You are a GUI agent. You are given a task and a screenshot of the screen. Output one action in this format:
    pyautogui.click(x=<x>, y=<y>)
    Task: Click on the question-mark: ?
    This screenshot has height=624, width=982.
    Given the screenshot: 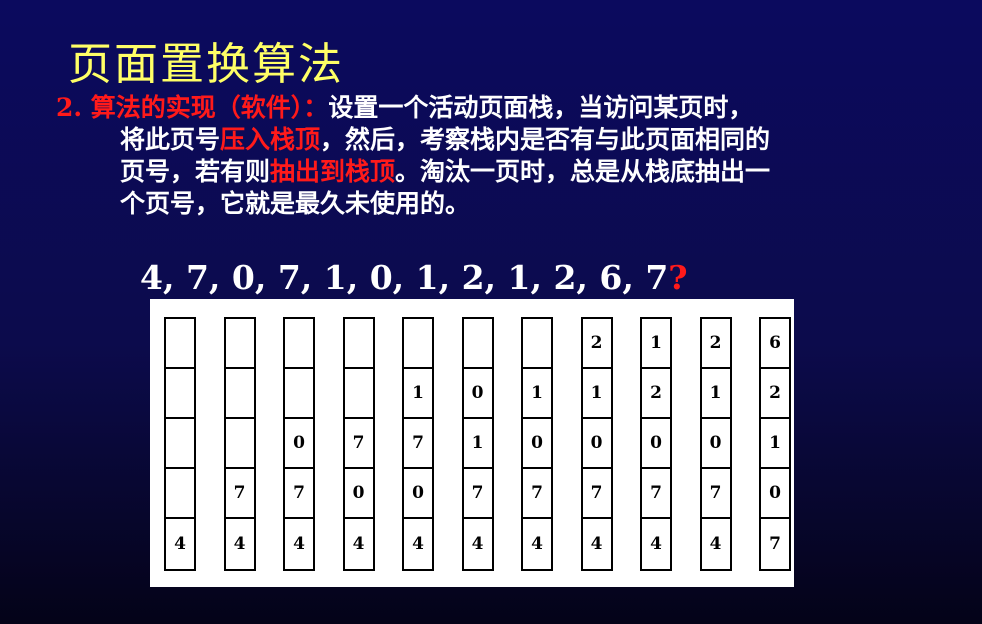 What is the action you would take?
    pyautogui.click(x=678, y=277)
    